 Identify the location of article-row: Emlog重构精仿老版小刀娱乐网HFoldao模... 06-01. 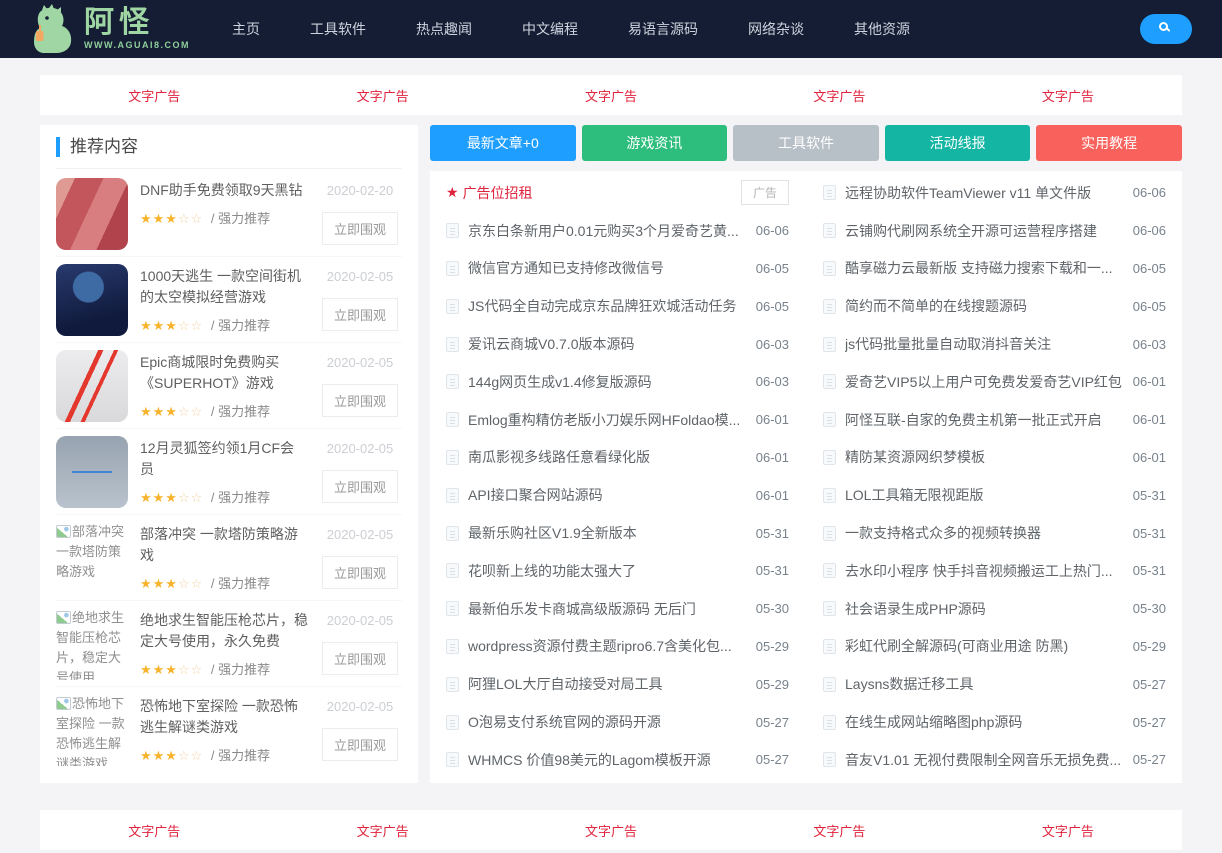
(617, 420).